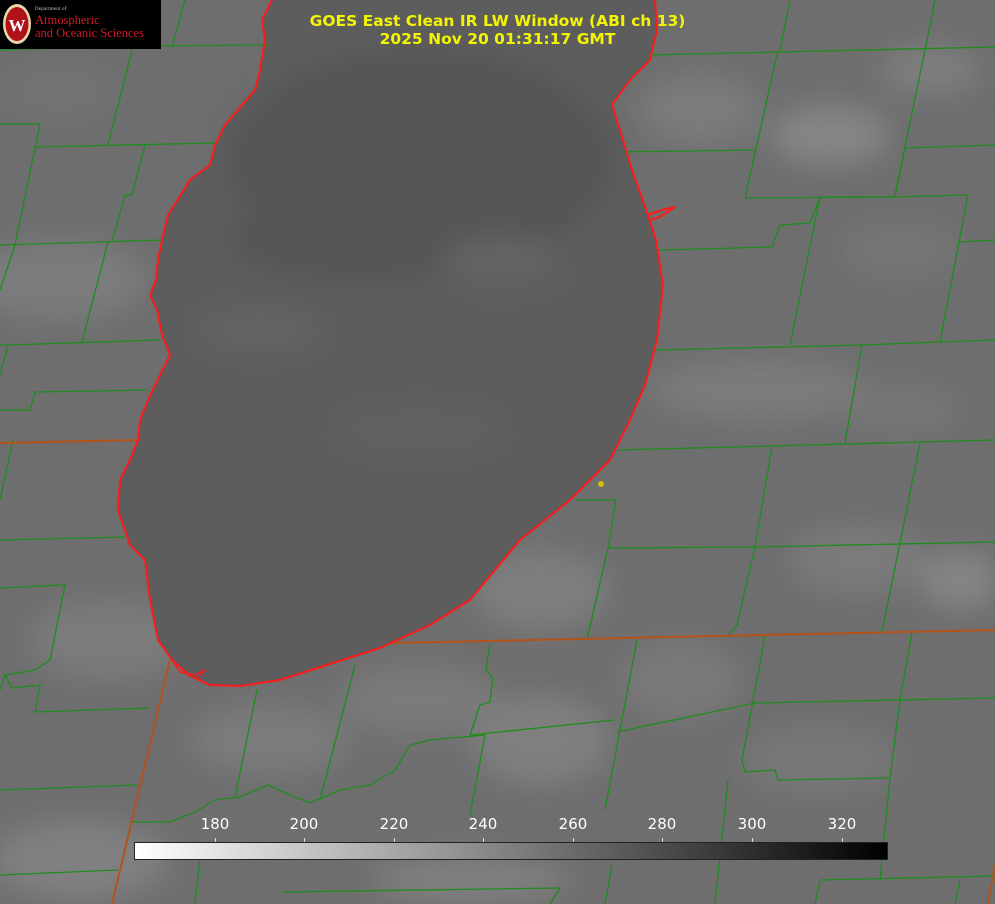 The width and height of the screenshot is (995, 904). What do you see at coordinates (215, 824) in the screenshot?
I see `colorbar-tick-label: 180` at bounding box center [215, 824].